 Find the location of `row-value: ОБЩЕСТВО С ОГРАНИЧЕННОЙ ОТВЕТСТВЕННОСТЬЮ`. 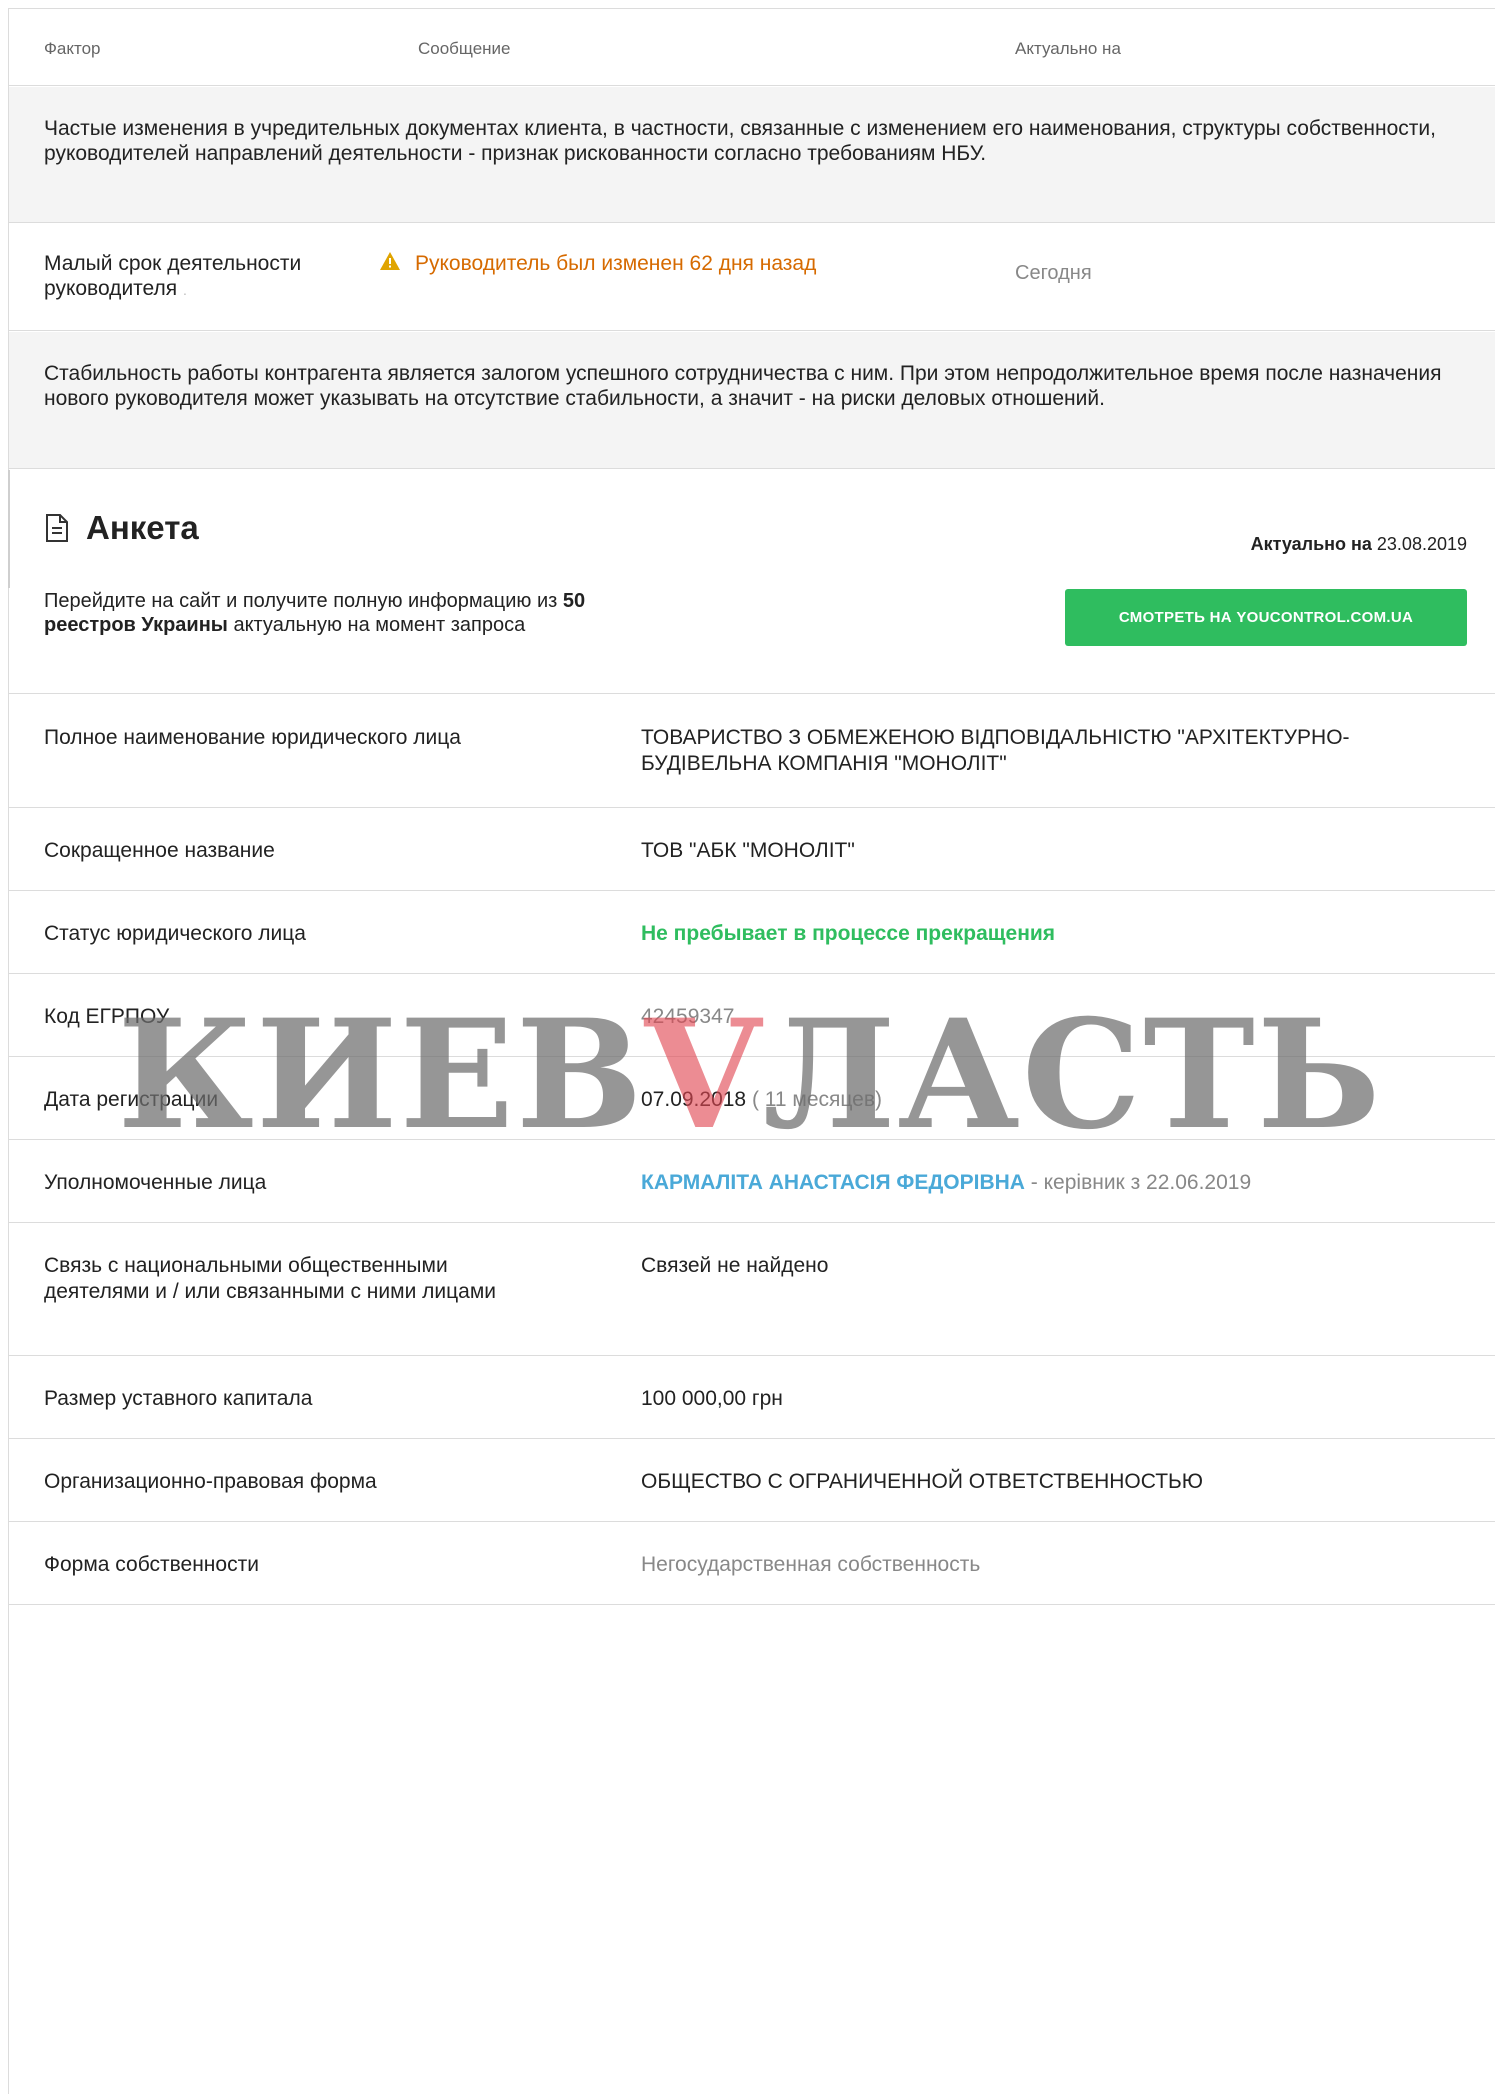

row-value: ОБЩЕСТВО С ОГРАНИЧЕННОЙ ОТВЕТСТВЕННОСТЬЮ is located at coordinates (922, 1481).